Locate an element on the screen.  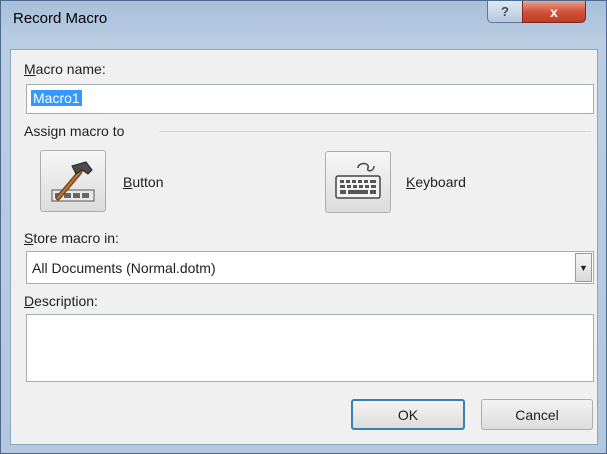
dialog-title: Record Macro is located at coordinates (60, 18).